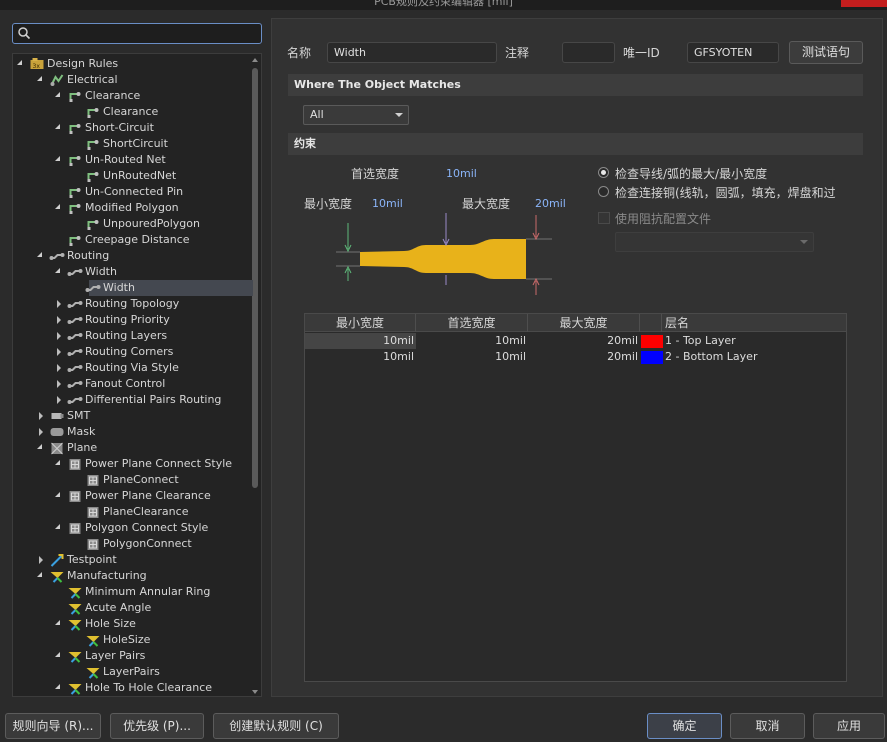 The width and height of the screenshot is (887, 742). Describe the element at coordinates (133, 576) in the screenshot. I see `tree-item-manufacturing: Manufacturing` at that location.